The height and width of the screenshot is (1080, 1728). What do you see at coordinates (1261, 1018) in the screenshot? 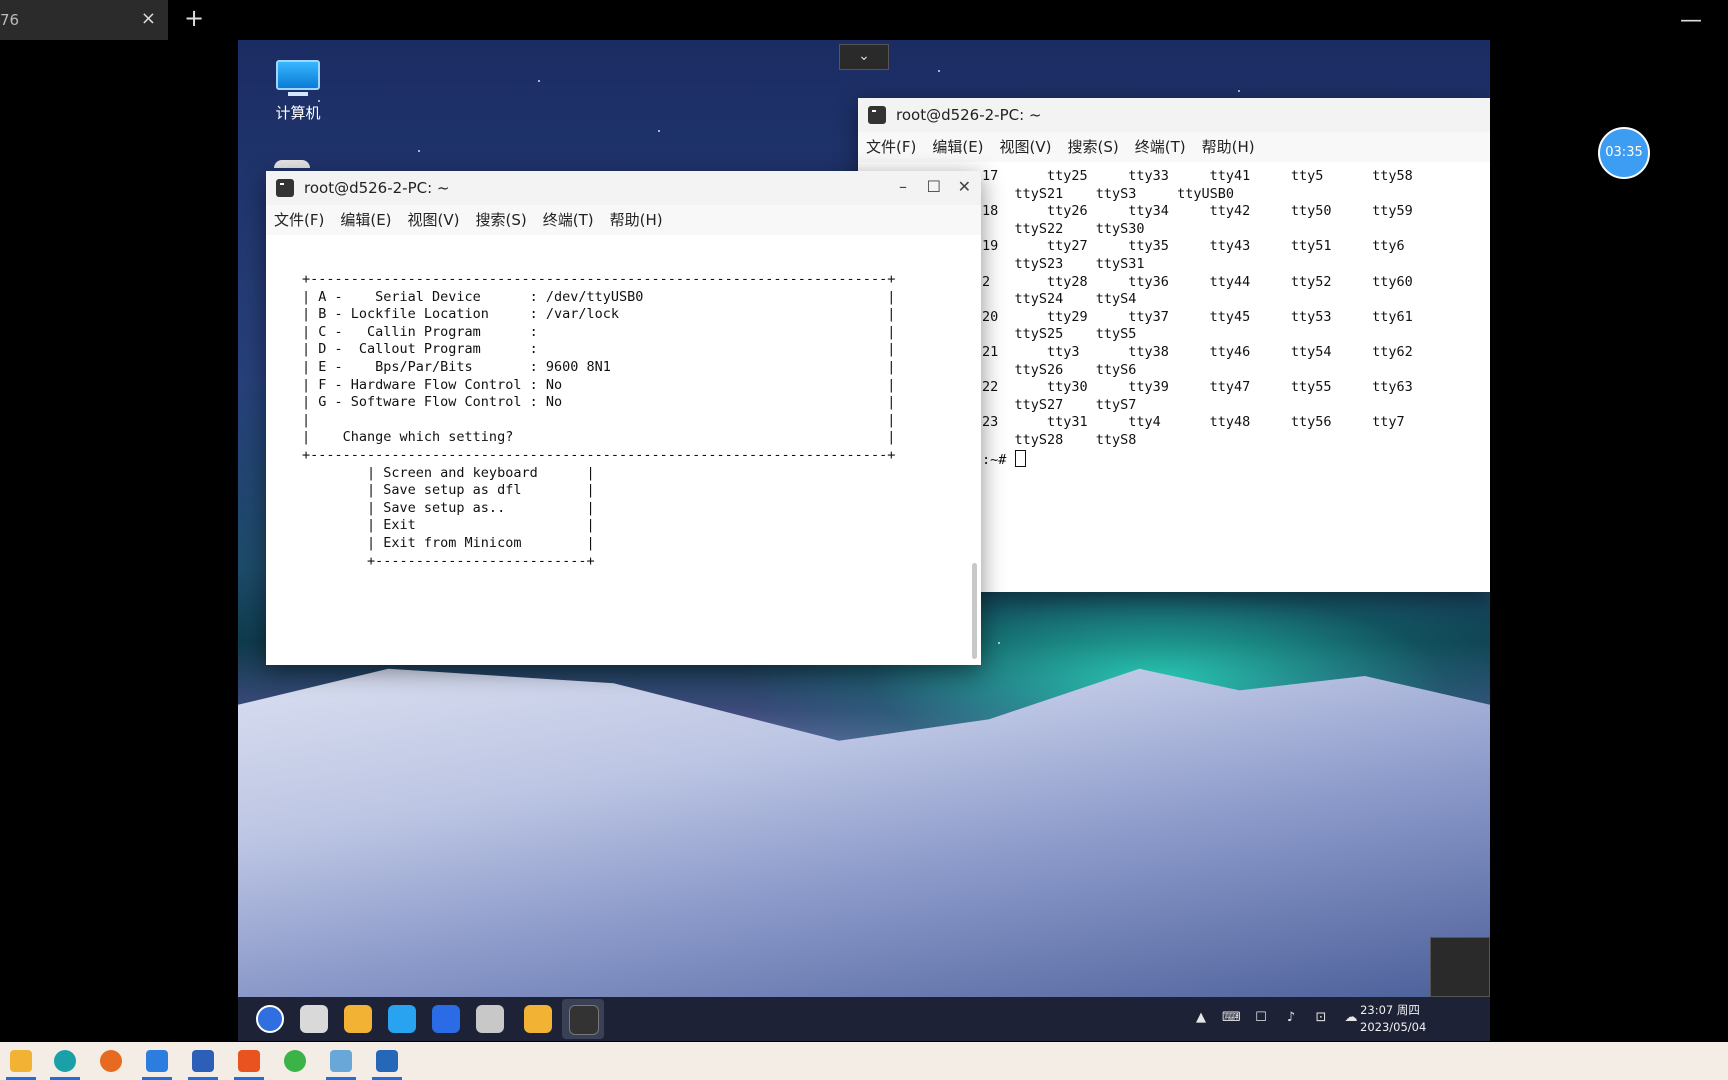
I see `notification-icon: ☐` at bounding box center [1261, 1018].